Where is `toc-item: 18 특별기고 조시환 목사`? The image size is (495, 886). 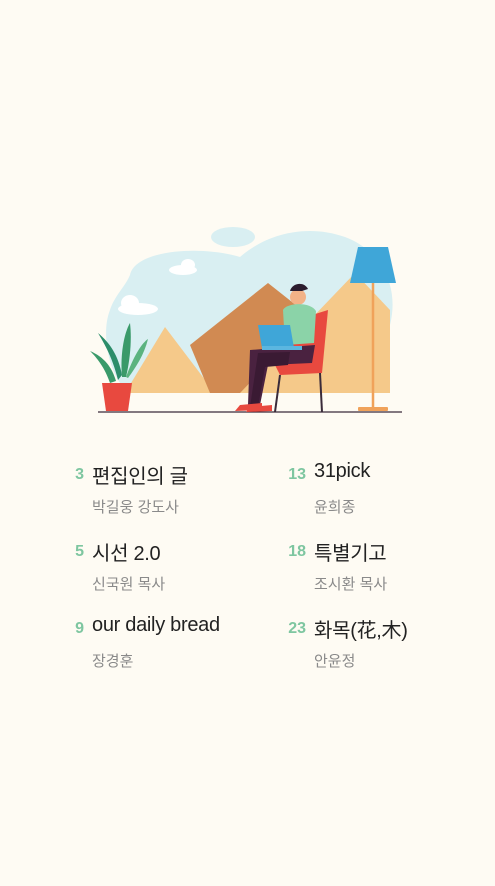 toc-item: 18 특별기고 조시환 목사 is located at coordinates (384, 565).